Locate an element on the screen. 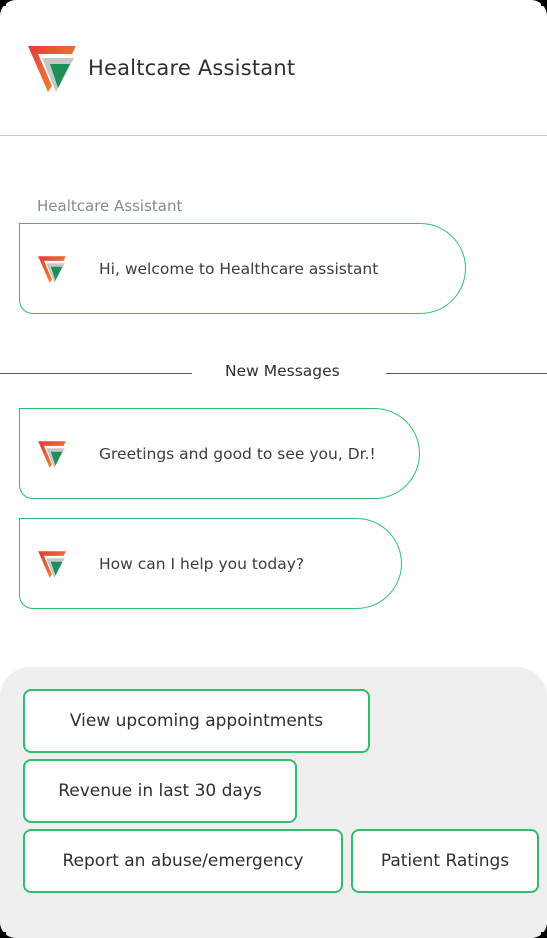 The width and height of the screenshot is (547, 938). new-messages-divider: New Messages is located at coordinates (273, 373).